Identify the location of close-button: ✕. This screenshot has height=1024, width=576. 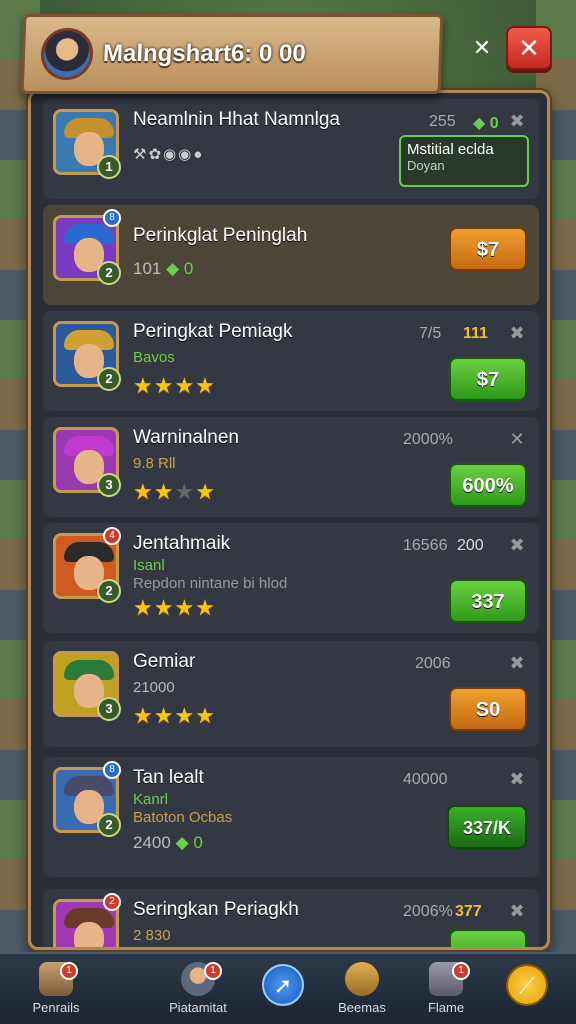
(529, 48).